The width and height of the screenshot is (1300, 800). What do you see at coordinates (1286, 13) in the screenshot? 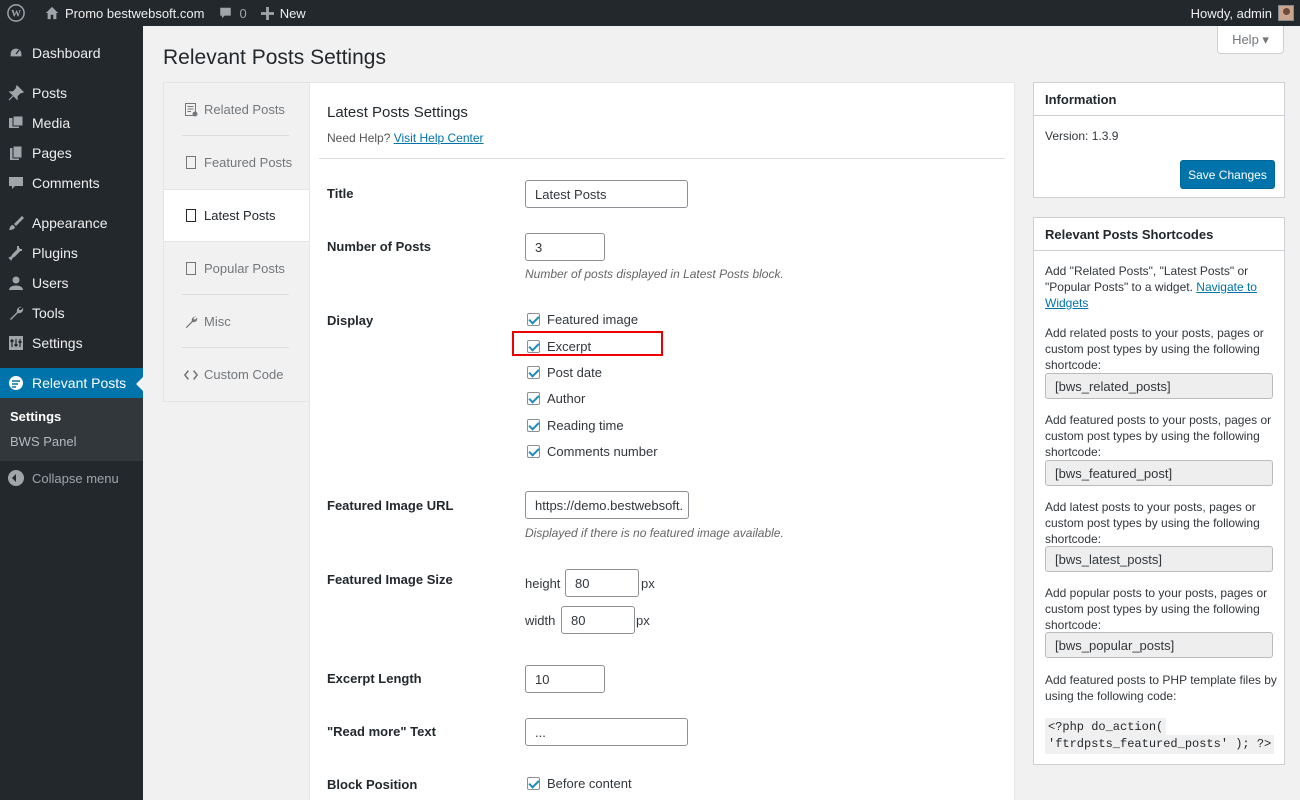
I see `avatar` at bounding box center [1286, 13].